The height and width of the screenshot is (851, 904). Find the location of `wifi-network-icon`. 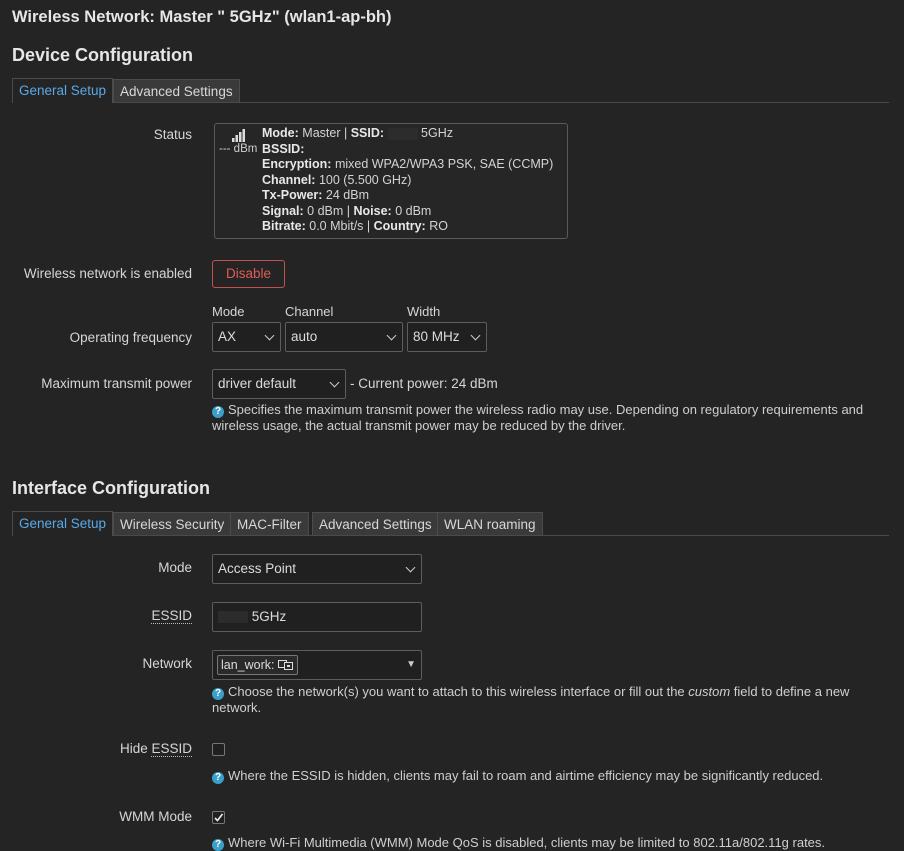

wifi-network-icon is located at coordinates (285, 665).